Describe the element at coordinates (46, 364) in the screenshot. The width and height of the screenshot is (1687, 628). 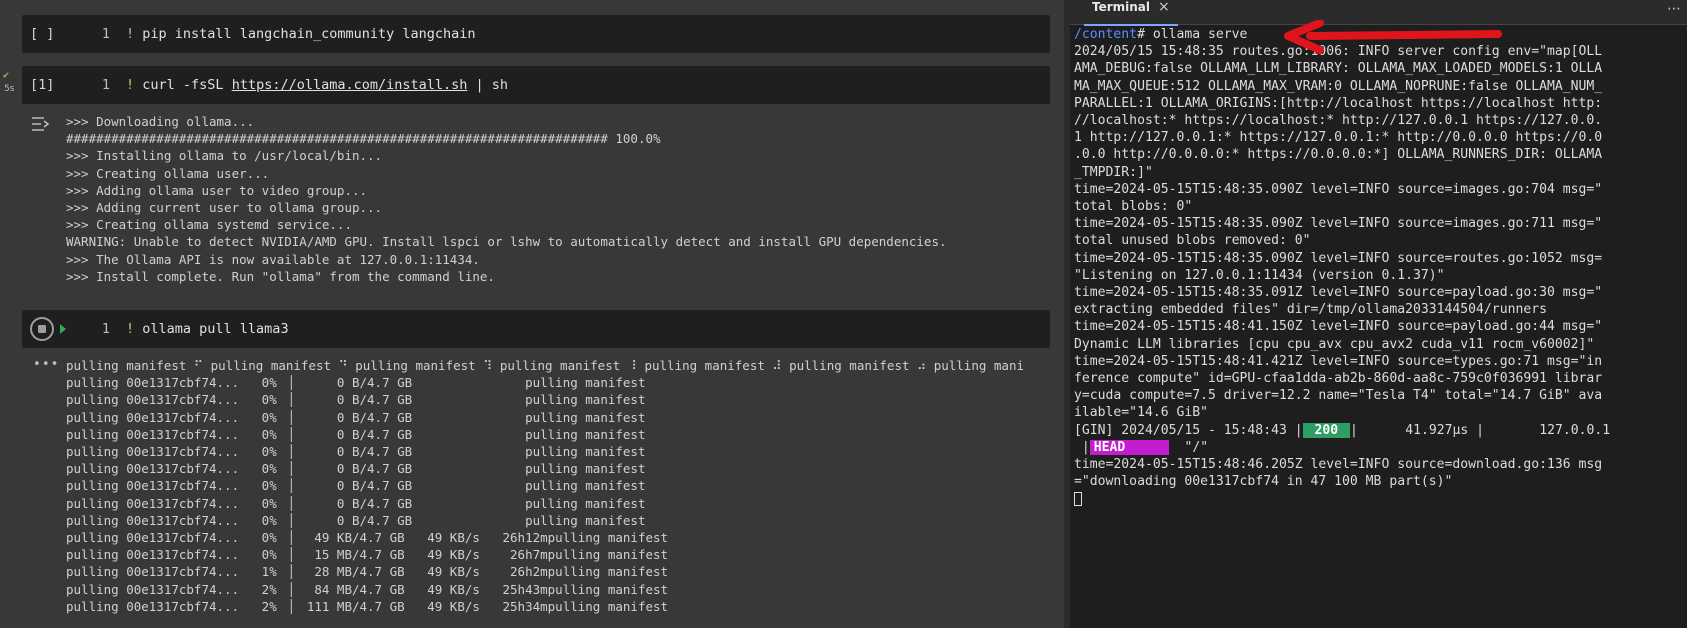
I see `output-menu-icon: •••` at that location.